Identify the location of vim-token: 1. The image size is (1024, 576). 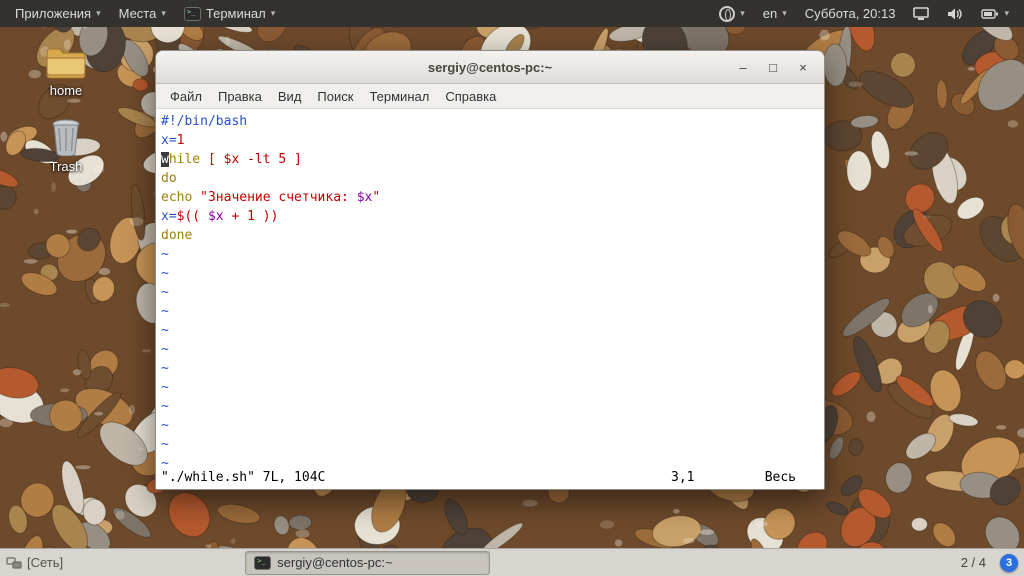
(180, 140).